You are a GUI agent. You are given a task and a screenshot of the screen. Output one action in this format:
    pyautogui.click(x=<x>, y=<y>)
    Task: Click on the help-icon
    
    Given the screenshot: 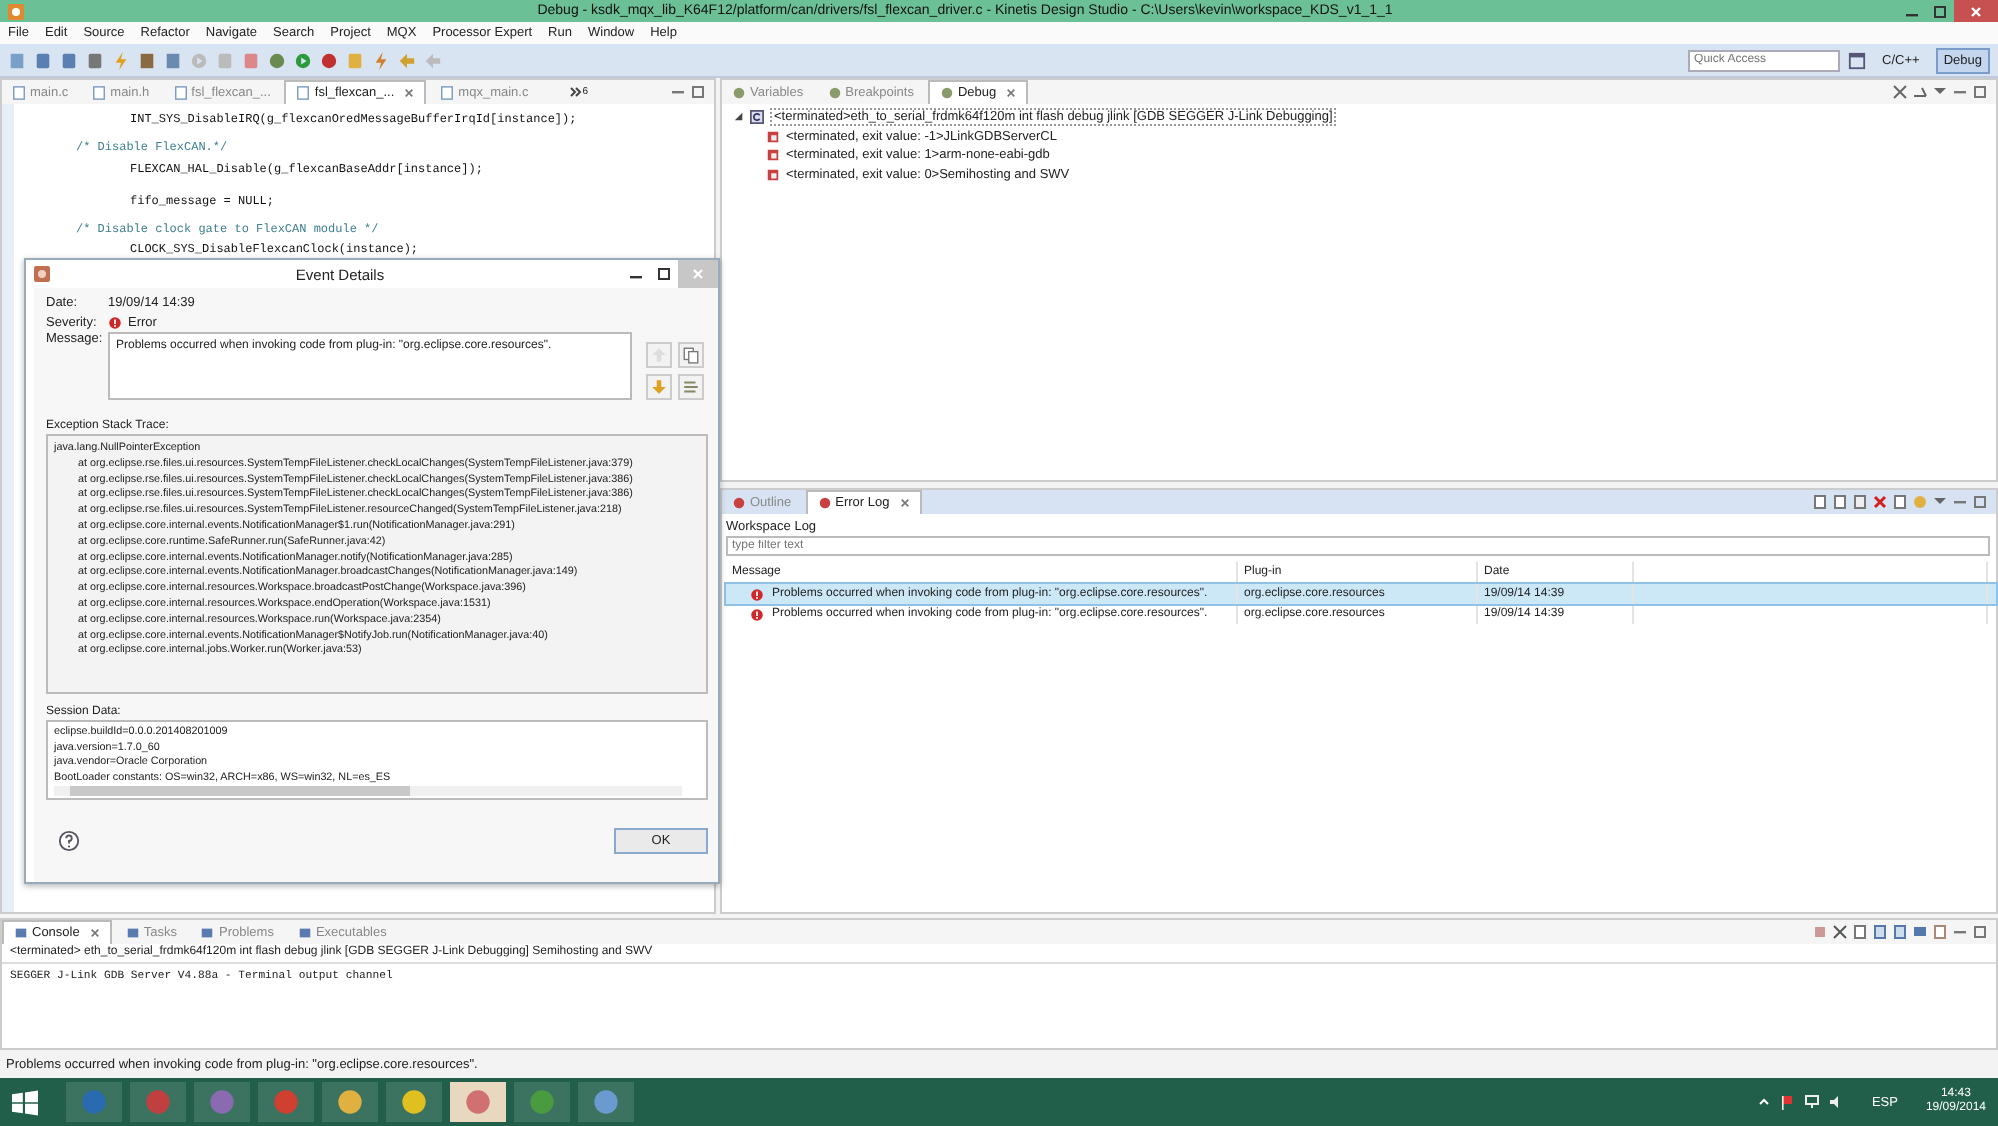 What is the action you would take?
    pyautogui.click(x=69, y=841)
    